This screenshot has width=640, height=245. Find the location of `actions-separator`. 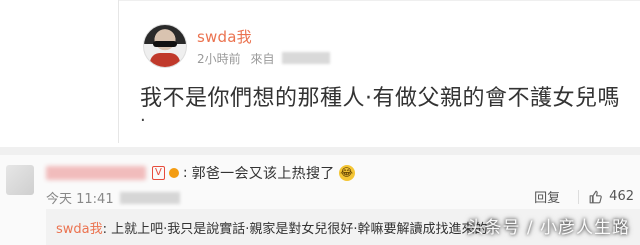

actions-separator is located at coordinates (579, 196).